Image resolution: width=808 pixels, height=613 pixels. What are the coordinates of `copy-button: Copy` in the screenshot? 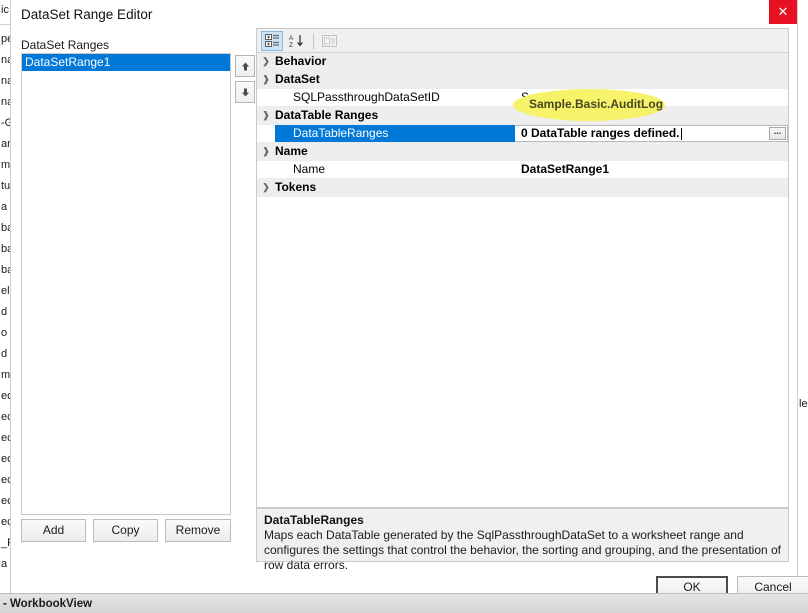 It's located at (125, 530).